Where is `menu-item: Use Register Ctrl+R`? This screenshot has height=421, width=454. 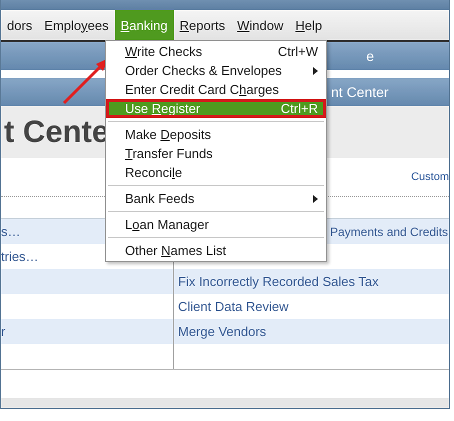
menu-item: Use Register Ctrl+R is located at coordinates (216, 108).